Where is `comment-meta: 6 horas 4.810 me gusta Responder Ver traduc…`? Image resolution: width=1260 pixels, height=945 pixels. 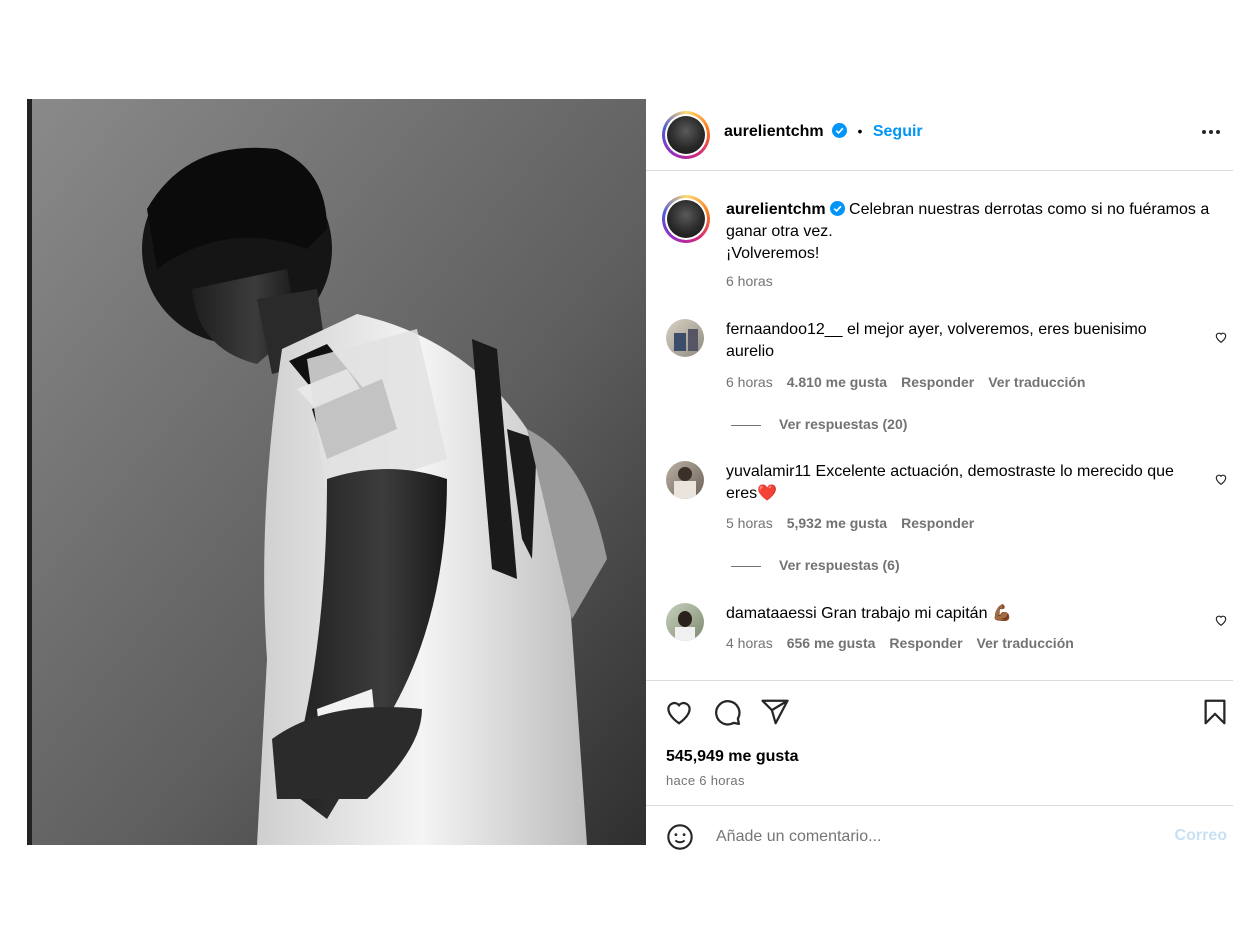
comment-meta: 6 horas 4.810 me gusta Responder Ver traduc… is located at coordinates (905, 382).